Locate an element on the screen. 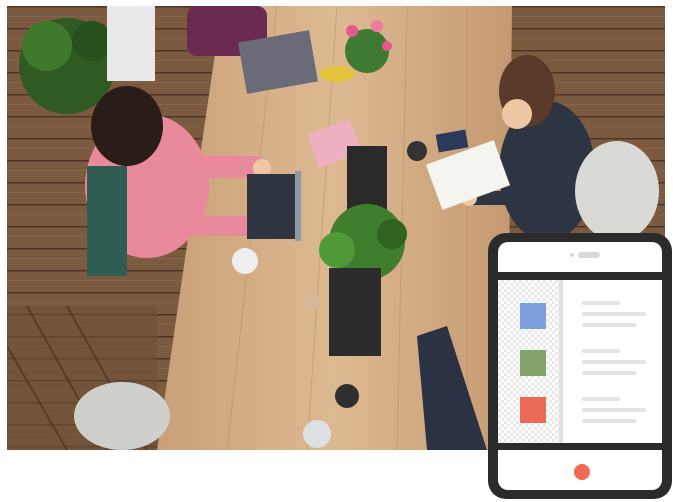 The height and width of the screenshot is (502, 673). phone-camera is located at coordinates (572, 255).